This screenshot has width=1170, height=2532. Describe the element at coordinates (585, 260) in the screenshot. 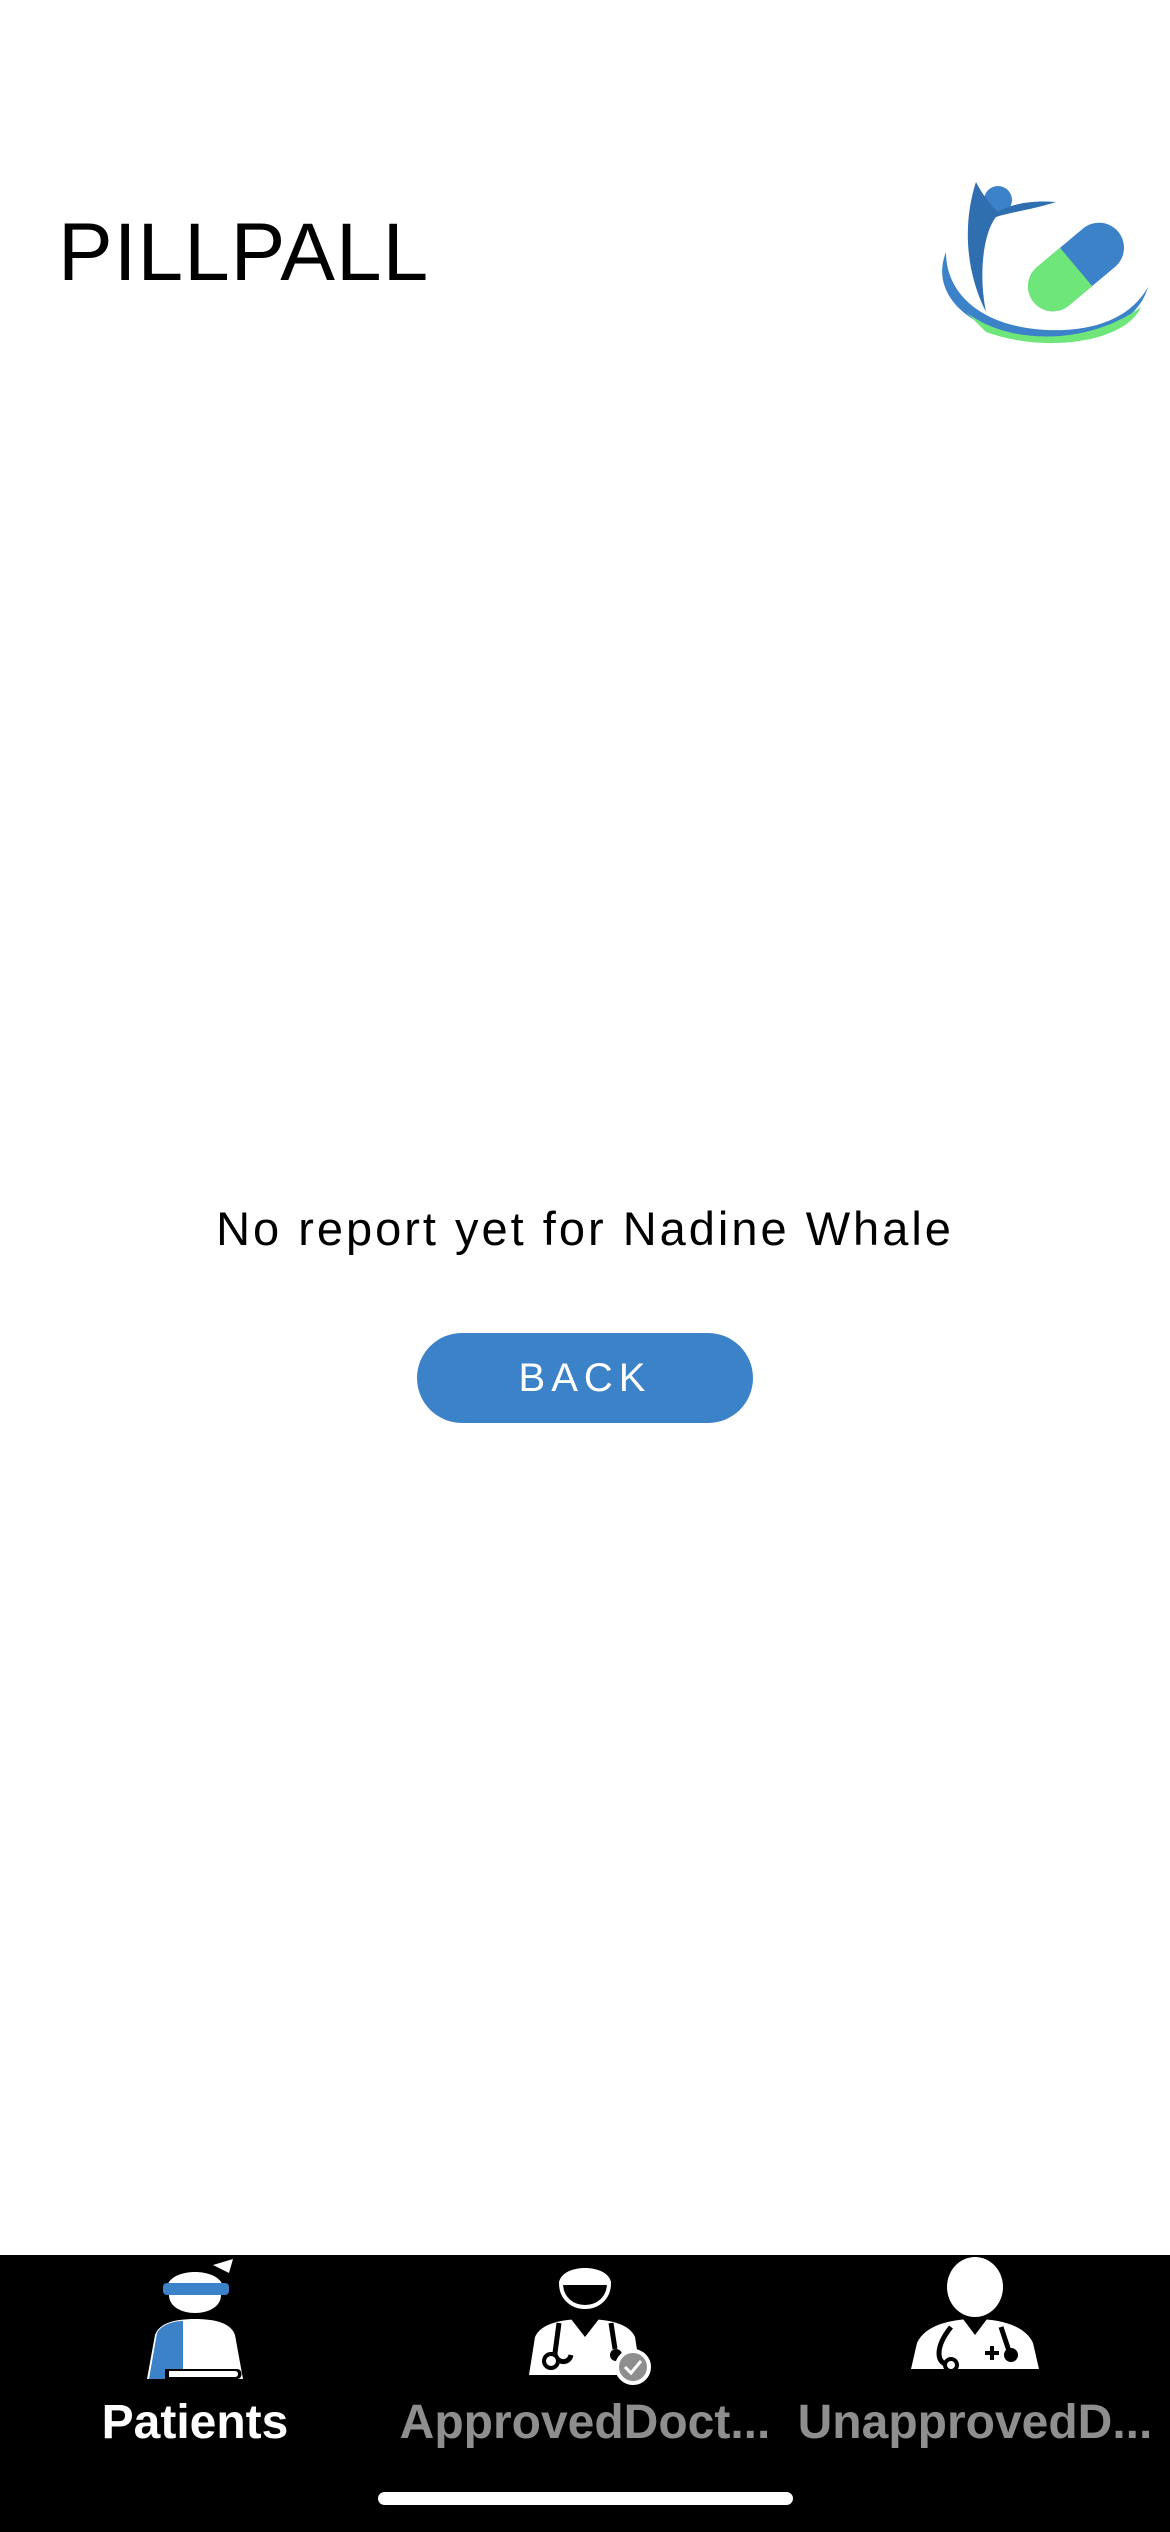

I see `header: PILLPALL` at that location.